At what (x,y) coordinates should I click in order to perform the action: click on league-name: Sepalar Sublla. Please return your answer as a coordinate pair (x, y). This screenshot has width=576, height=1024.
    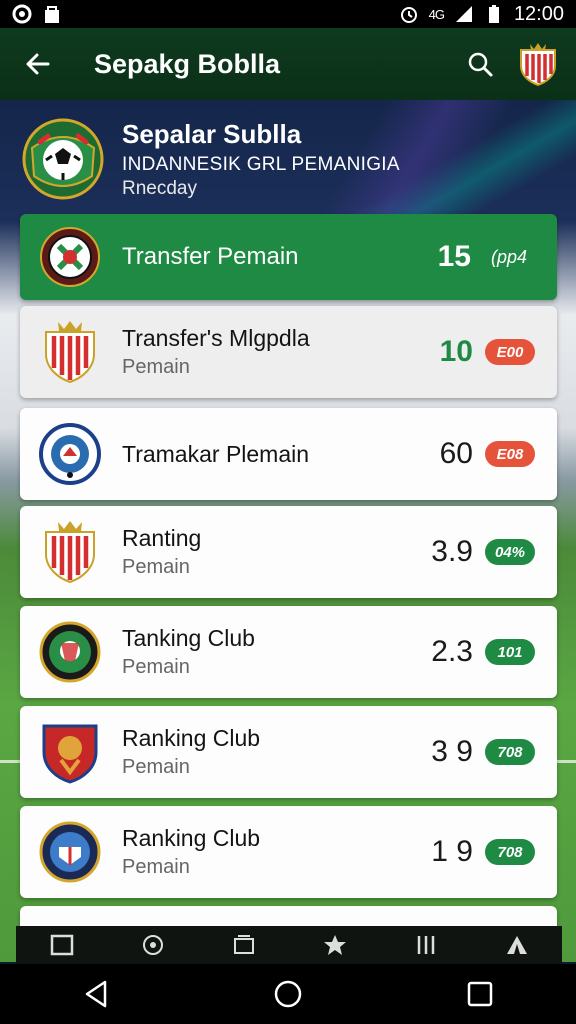
    Looking at the image, I should click on (212, 133).